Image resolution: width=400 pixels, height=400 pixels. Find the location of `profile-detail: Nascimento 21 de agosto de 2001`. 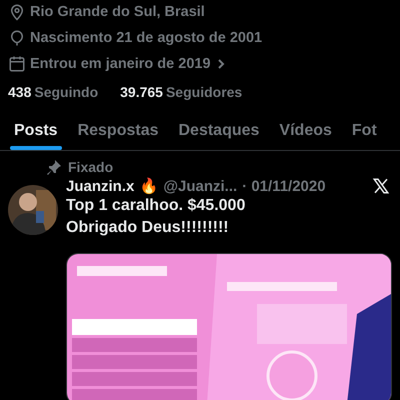

profile-detail: Nascimento 21 de agosto de 2001 is located at coordinates (146, 38).